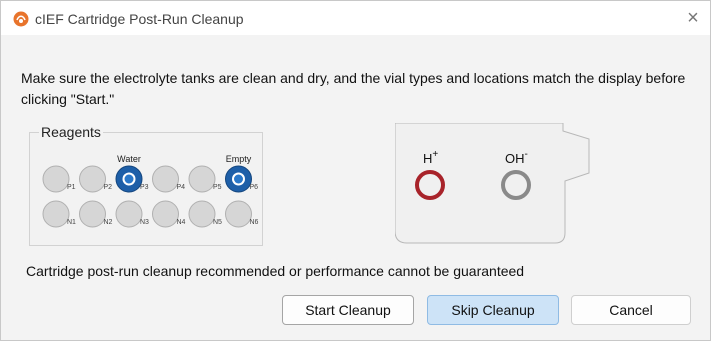  Describe the element at coordinates (150, 191) in the screenshot. I see `reagent-tray: P1 P2 P3 Water P4 P5 P6 Empty N1 N2 N3 N4 N5 N6` at that location.